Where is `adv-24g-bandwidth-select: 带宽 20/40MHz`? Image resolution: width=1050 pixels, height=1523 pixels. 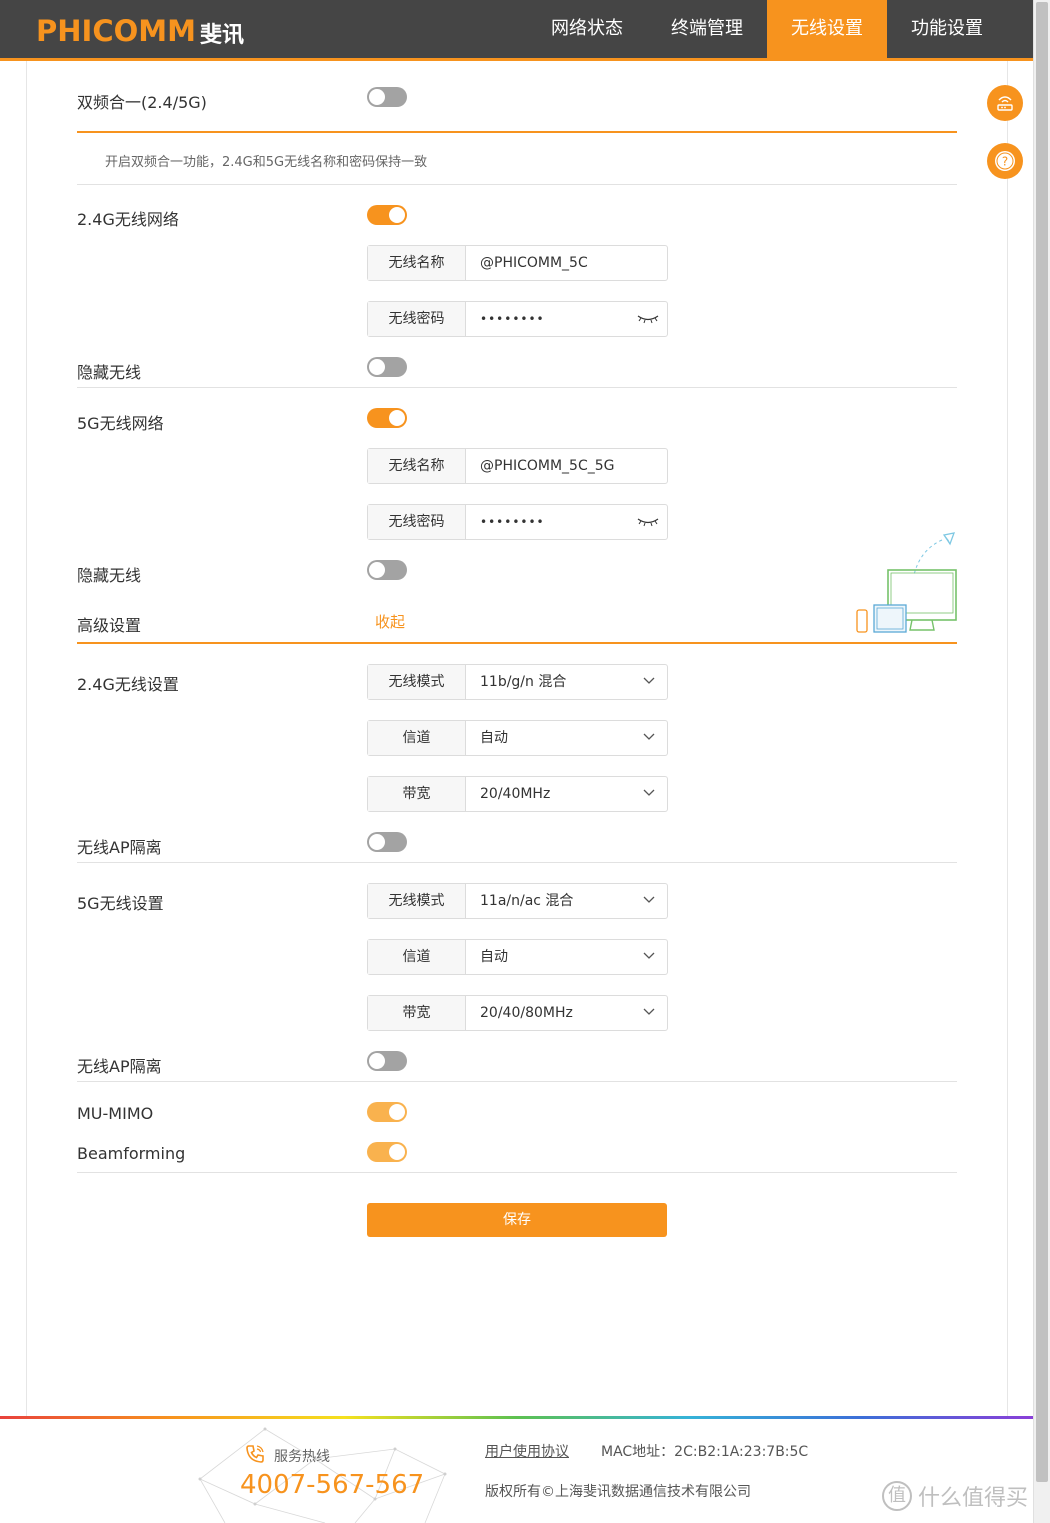
adv-24g-bandwidth-select: 带宽 20/40MHz is located at coordinates (517, 794).